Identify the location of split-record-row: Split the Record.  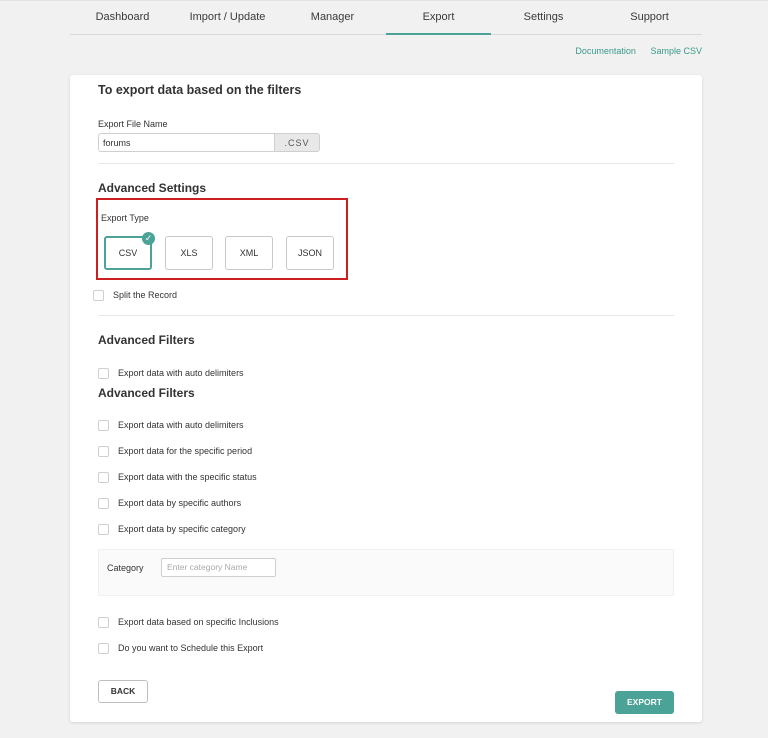
(135, 295).